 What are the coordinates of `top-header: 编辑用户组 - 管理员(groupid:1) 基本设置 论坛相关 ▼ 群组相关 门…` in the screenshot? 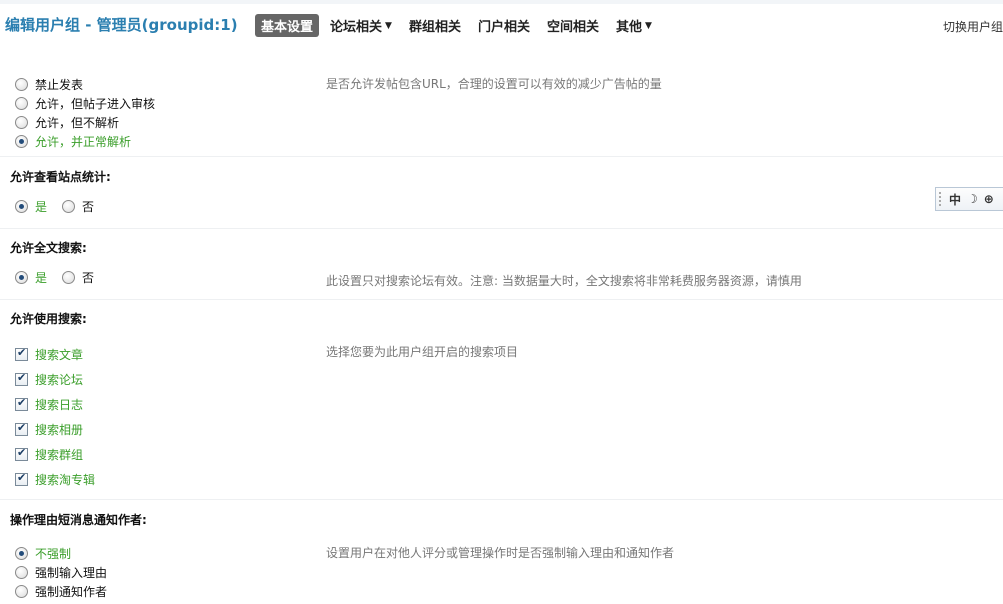 It's located at (501, 25).